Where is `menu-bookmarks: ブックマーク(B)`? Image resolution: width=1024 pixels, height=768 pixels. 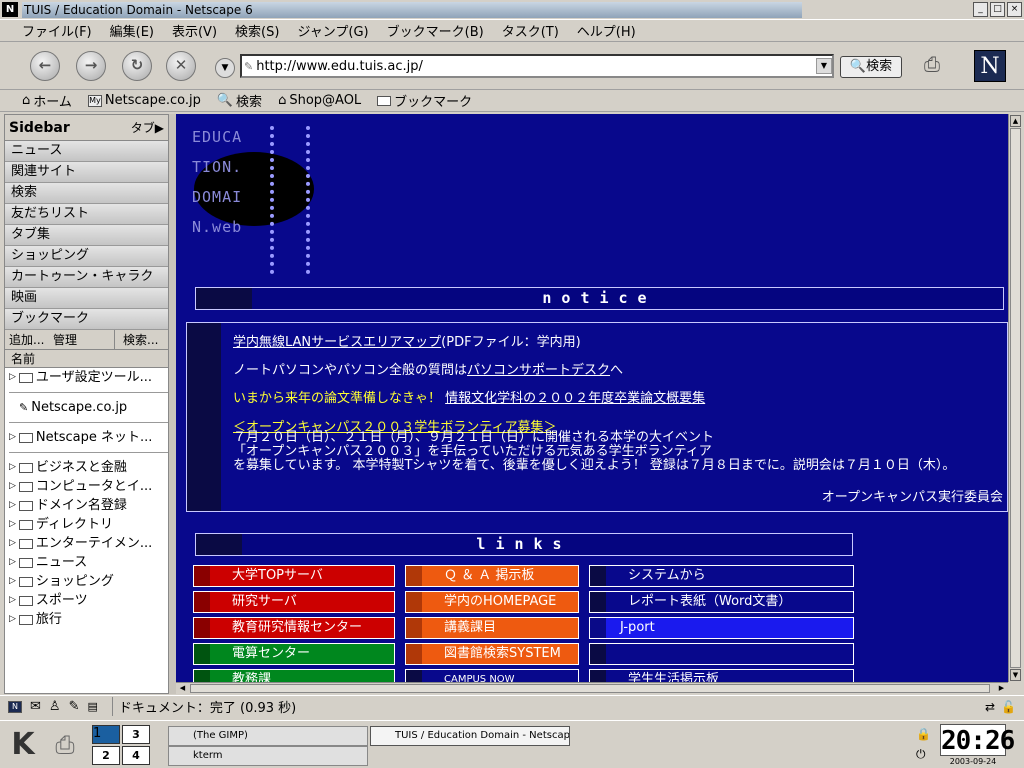
menu-bookmarks: ブックマーク(B) is located at coordinates (435, 30).